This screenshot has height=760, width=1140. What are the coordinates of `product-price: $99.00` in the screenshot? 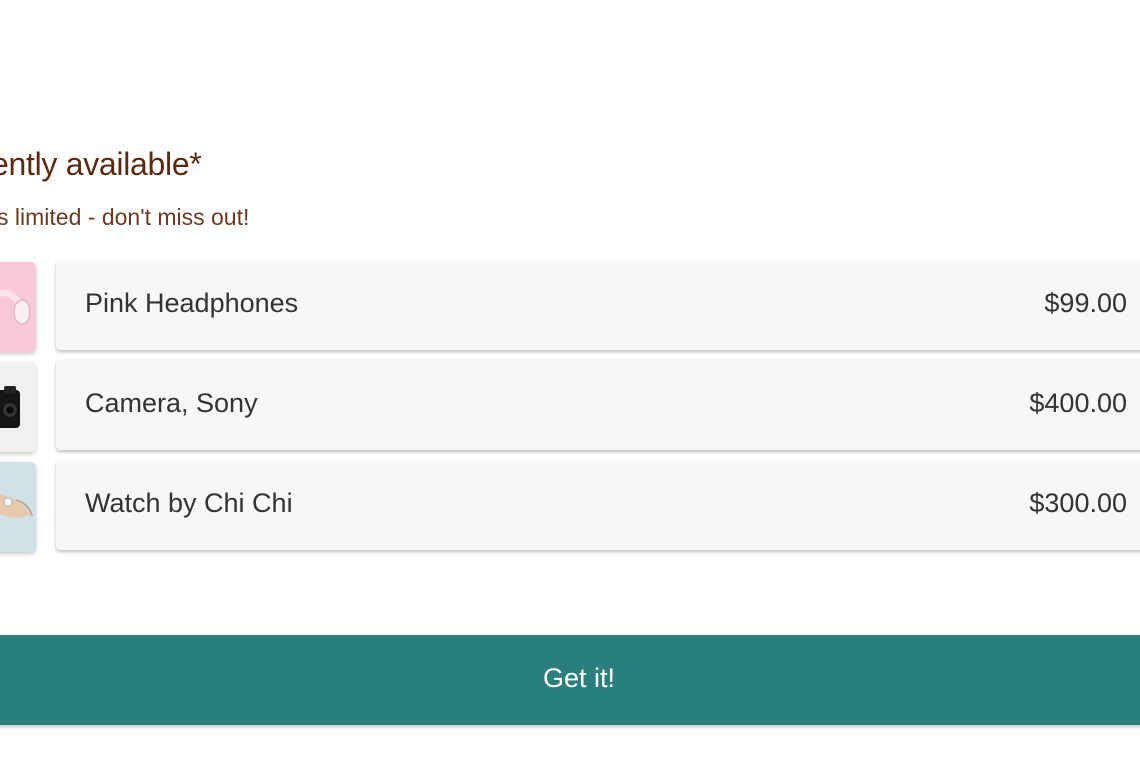 It's located at (1085, 303).